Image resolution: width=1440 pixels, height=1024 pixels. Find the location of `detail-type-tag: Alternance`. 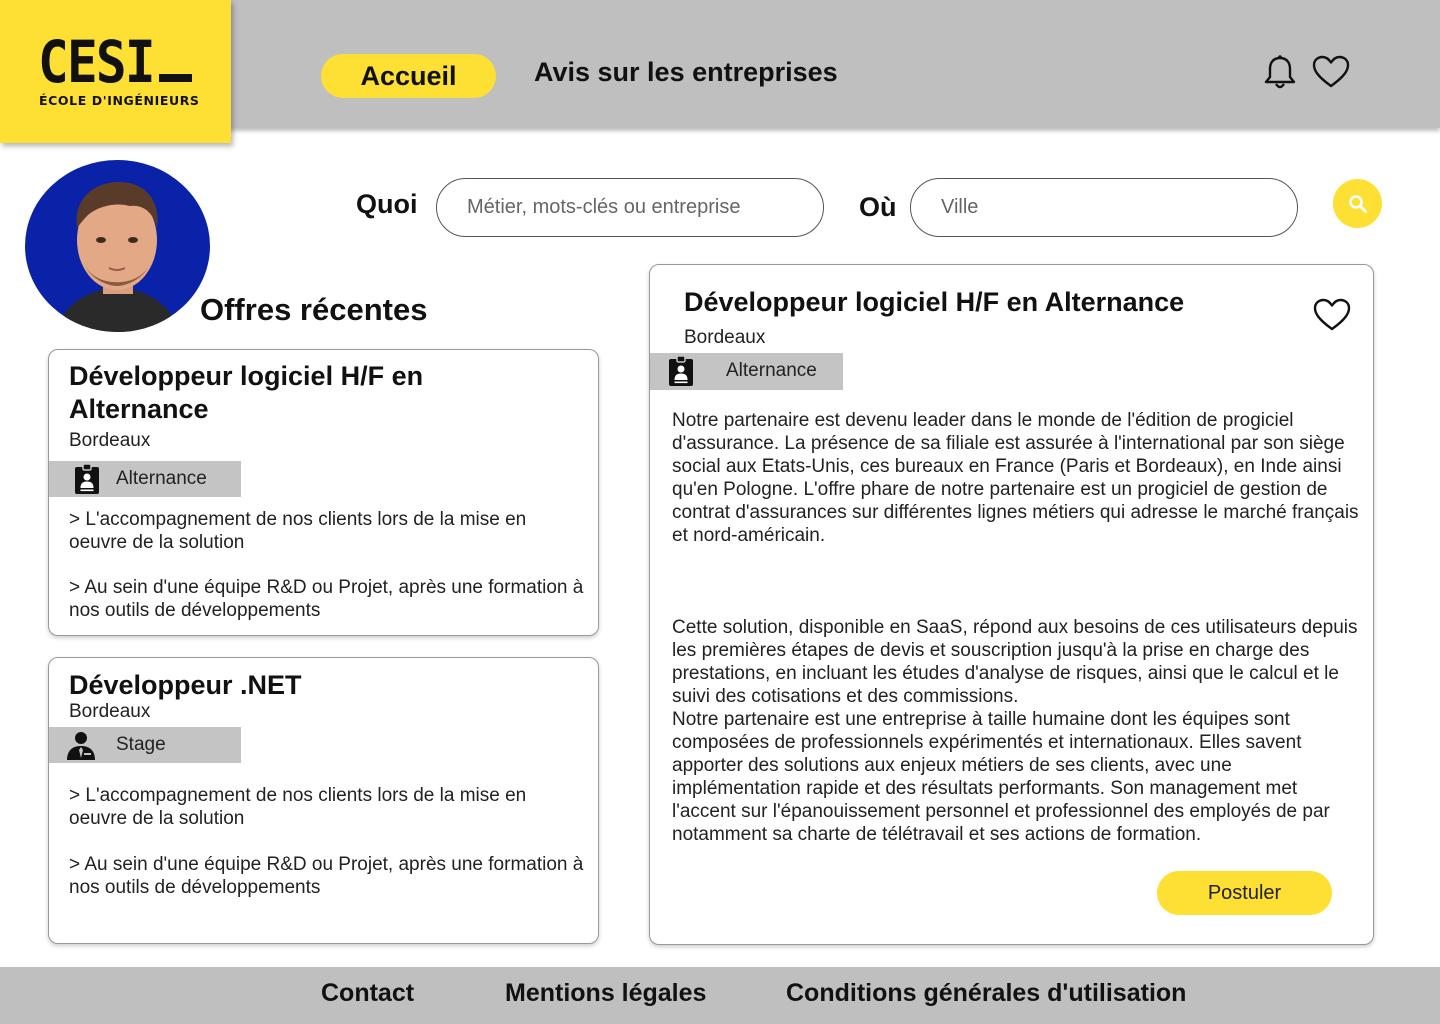

detail-type-tag: Alternance is located at coordinates (746, 371).